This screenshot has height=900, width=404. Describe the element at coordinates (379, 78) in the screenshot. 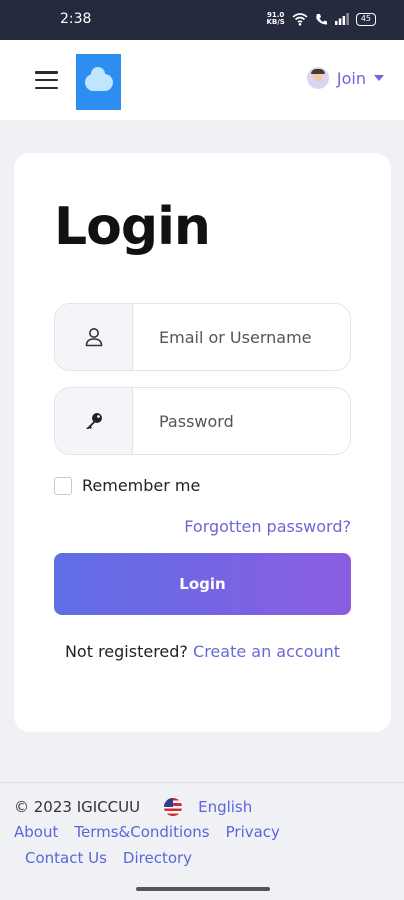

I see `chevron-down-icon` at that location.